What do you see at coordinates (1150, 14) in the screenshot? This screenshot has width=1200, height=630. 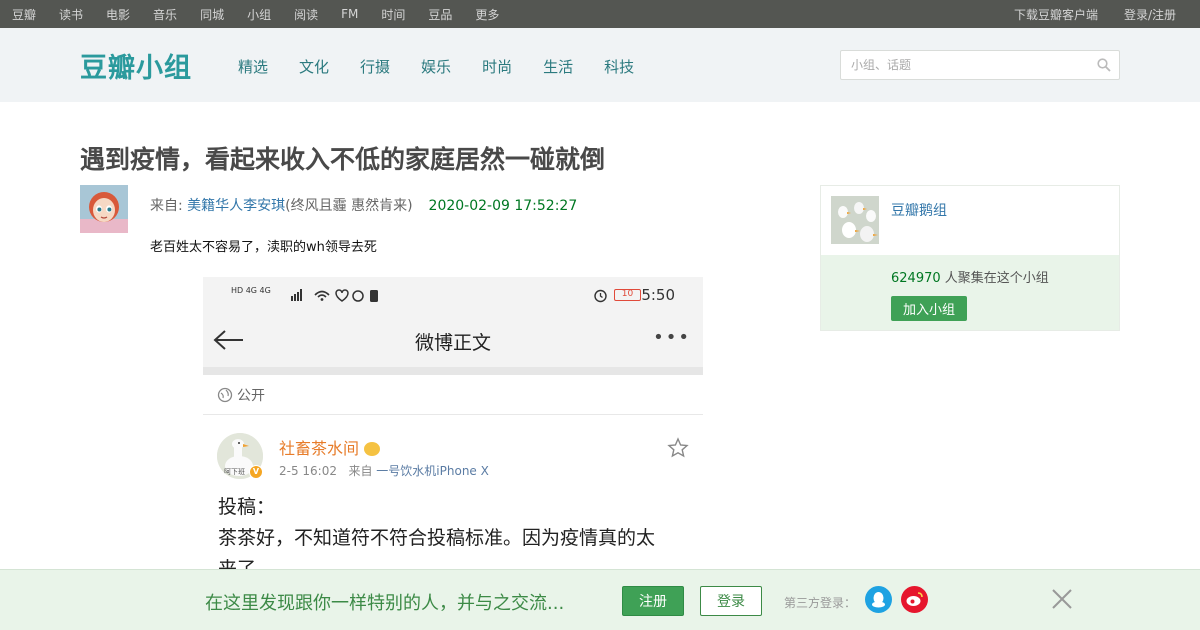 I see `login-register-link: 登录/注册` at bounding box center [1150, 14].